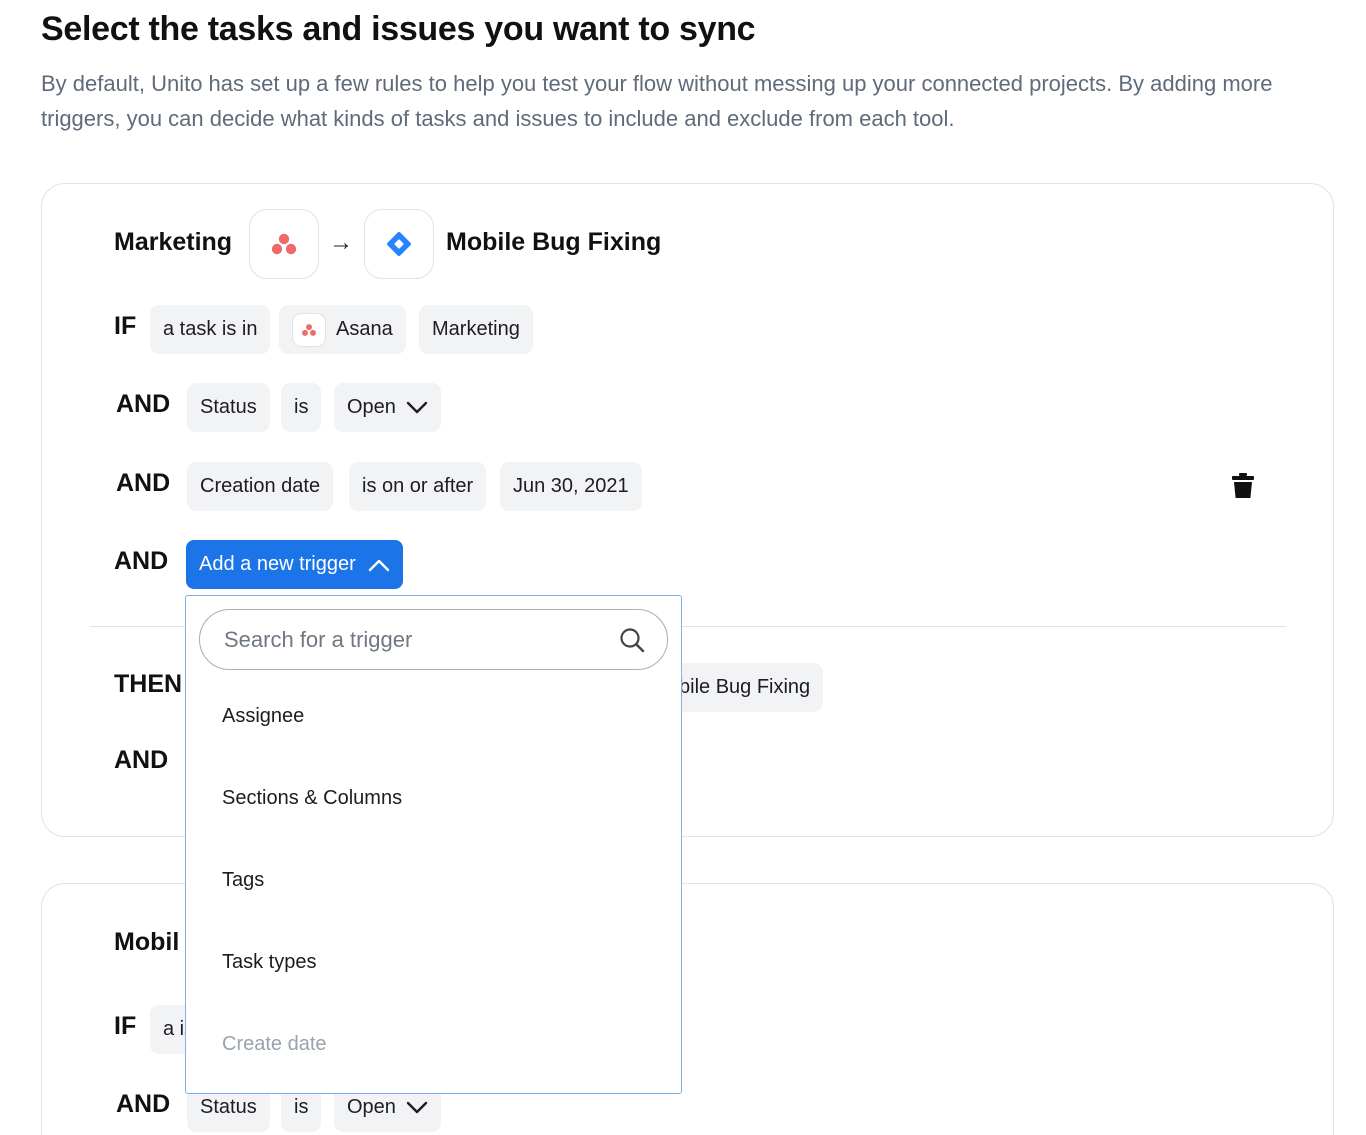 This screenshot has width=1366, height=1135. I want to click on chip-then-target-project: bile Bug Fixing, so click(746, 687).